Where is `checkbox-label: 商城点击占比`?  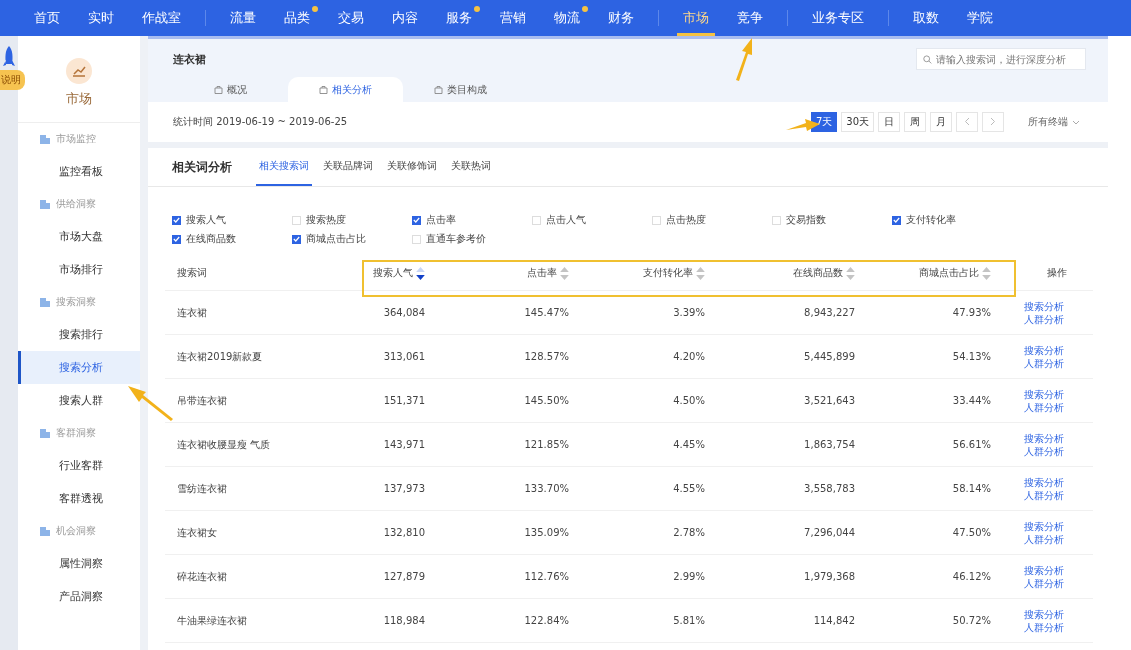
checkbox-label: 商城点击占比 is located at coordinates (336, 239).